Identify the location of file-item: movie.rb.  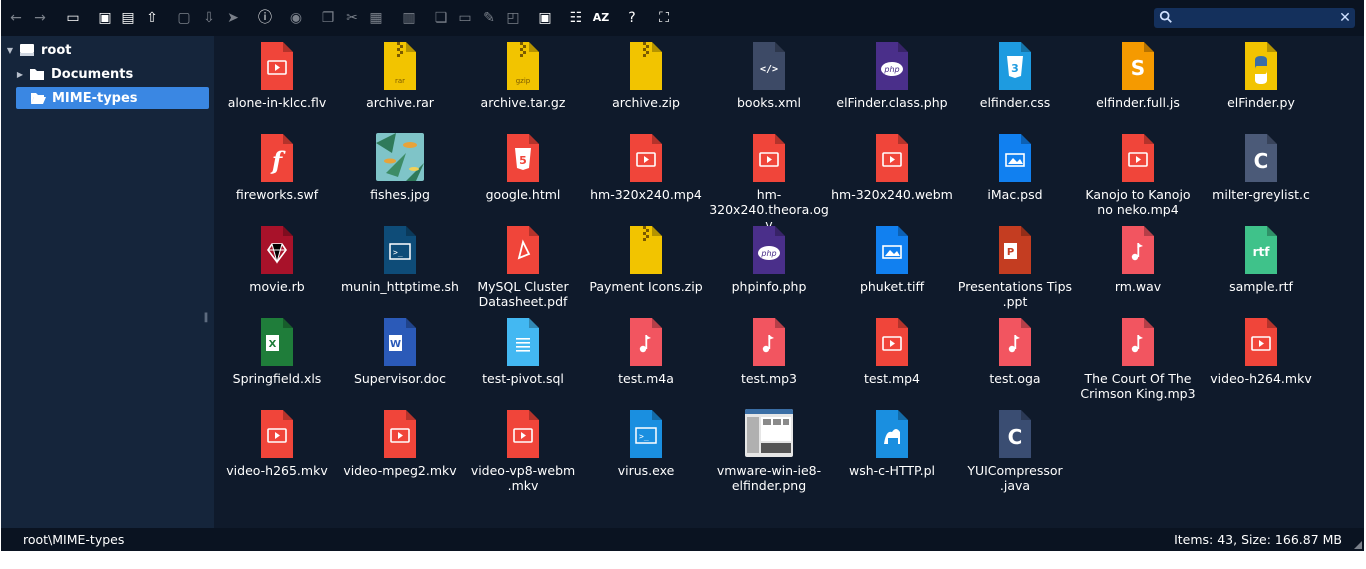
(277, 264).